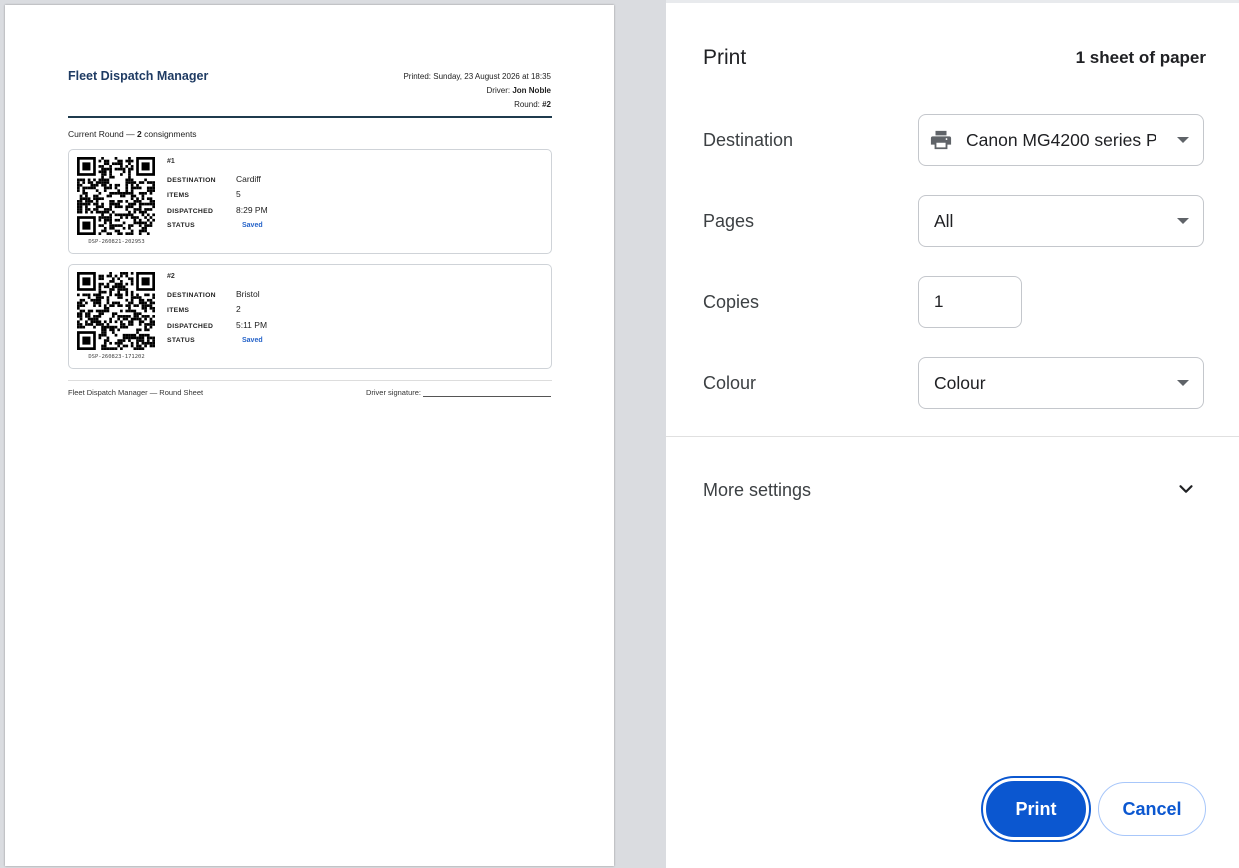 Image resolution: width=1239 pixels, height=868 pixels. What do you see at coordinates (238, 309) in the screenshot?
I see `items-value: 2` at bounding box center [238, 309].